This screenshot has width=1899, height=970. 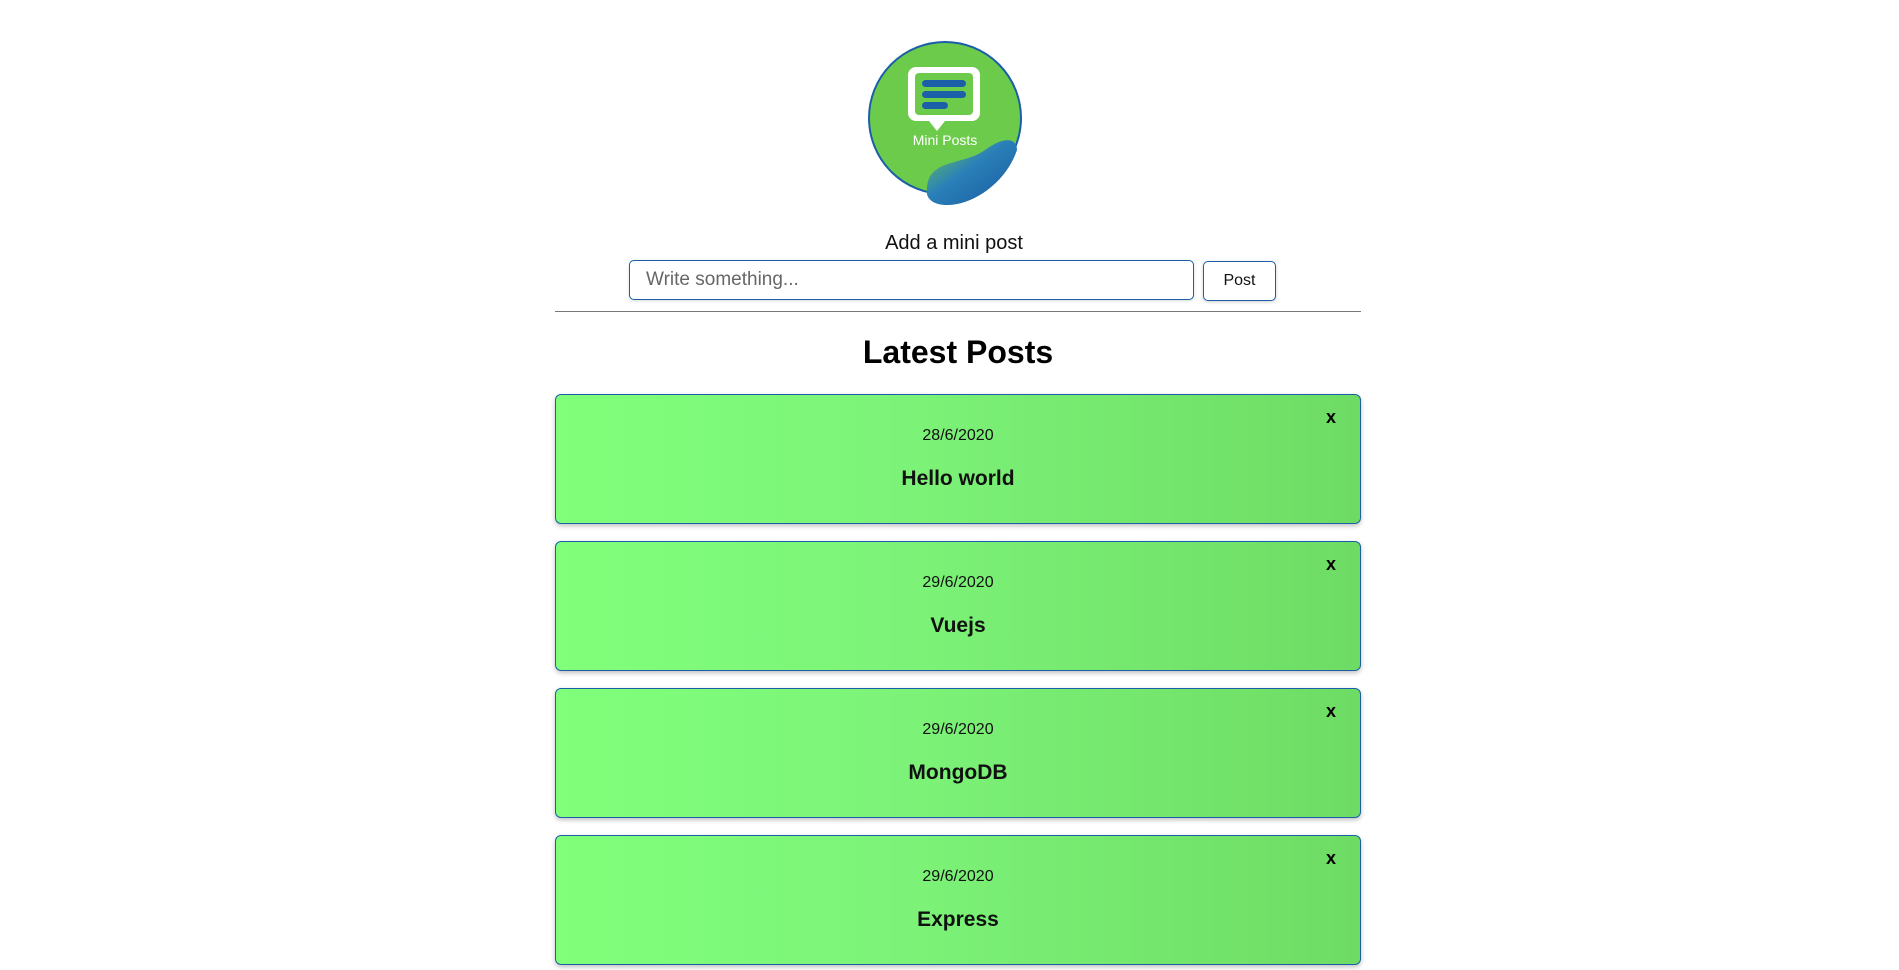 I want to click on post-button: Post, so click(x=1239, y=281).